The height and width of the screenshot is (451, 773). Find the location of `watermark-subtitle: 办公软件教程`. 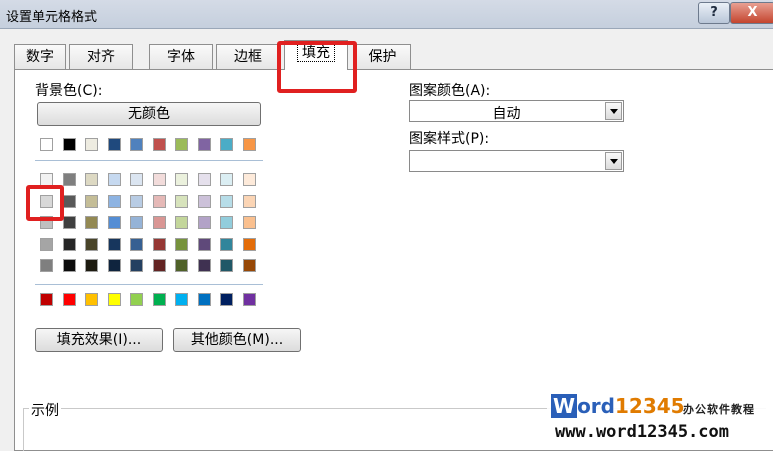

watermark-subtitle: 办公软件教程 is located at coordinates (719, 409).